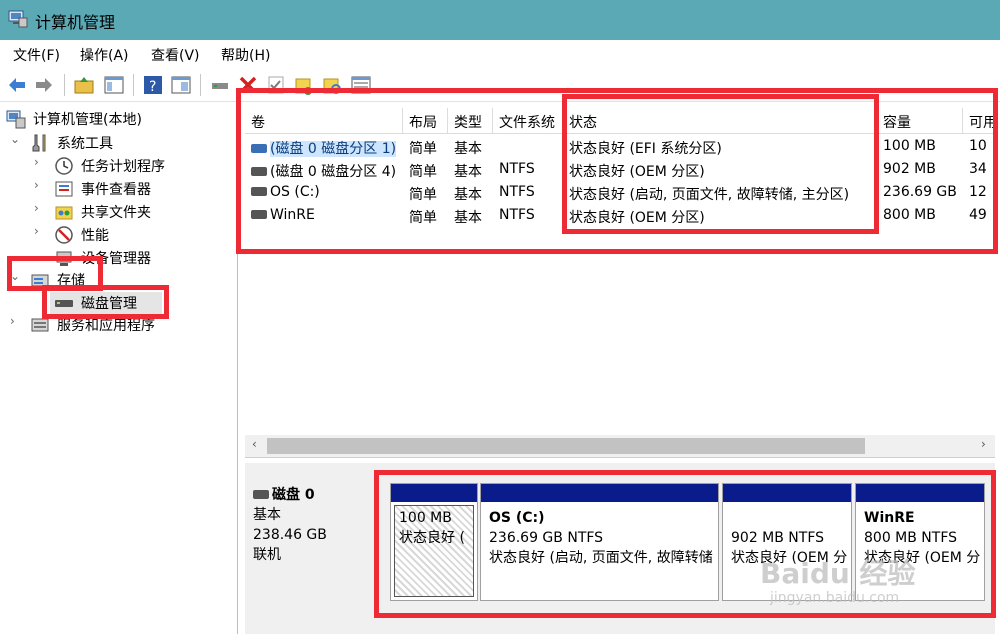  Describe the element at coordinates (920, 121) in the screenshot. I see `column-header-capacity: 容量` at that location.